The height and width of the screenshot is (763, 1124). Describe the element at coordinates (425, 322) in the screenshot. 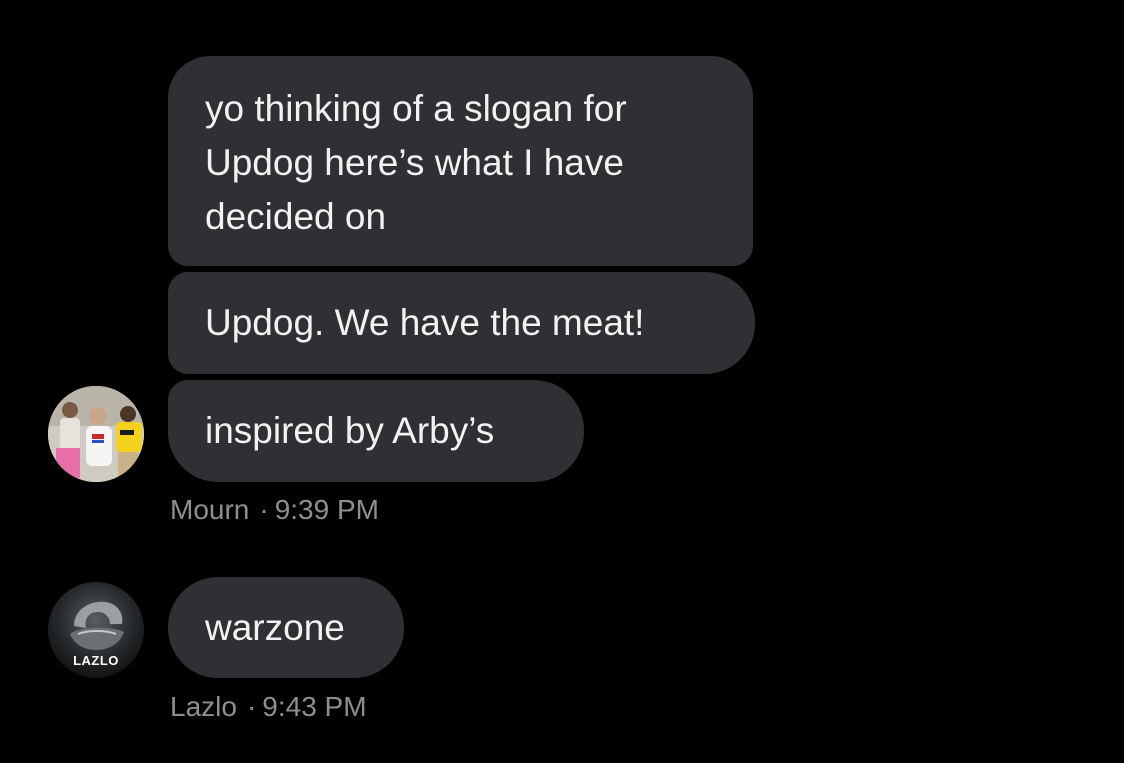

I see `message-text: Updog. We have the meat!` at that location.